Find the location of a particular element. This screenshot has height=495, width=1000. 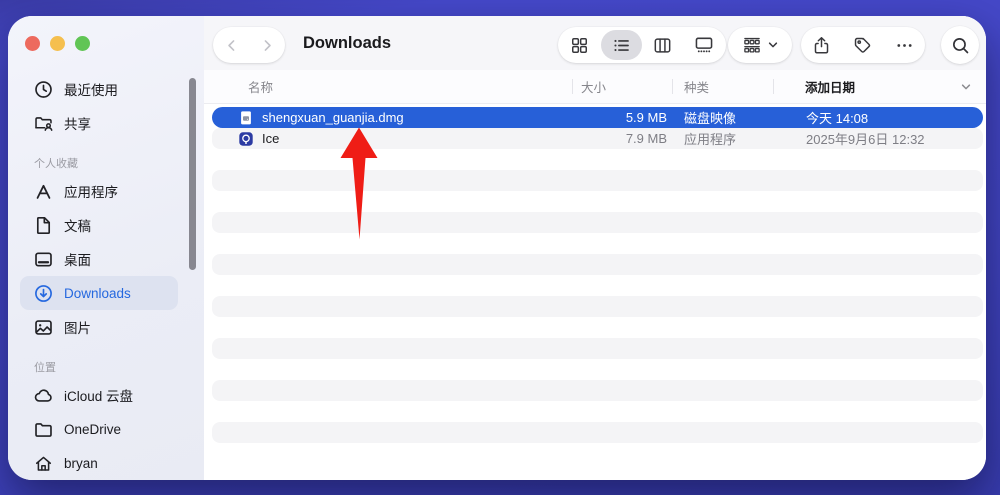

file-row: shengxuan_guanjia.dmg 5.9 MB 磁盘映像 今天 14:08 is located at coordinates (597, 117).